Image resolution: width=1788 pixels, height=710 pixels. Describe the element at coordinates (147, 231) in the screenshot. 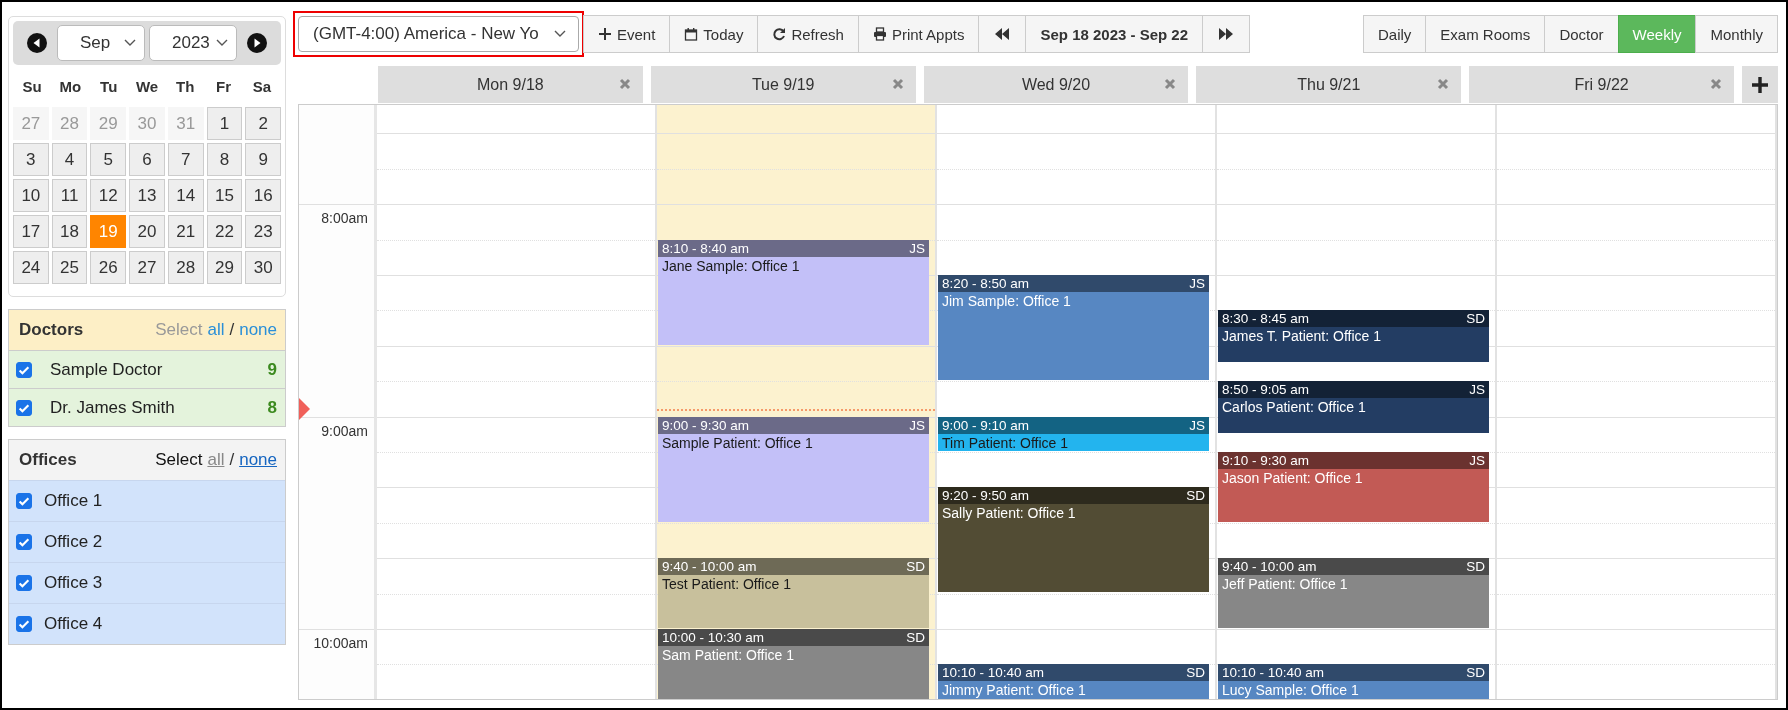

I see `calendar-day: 20` at that location.